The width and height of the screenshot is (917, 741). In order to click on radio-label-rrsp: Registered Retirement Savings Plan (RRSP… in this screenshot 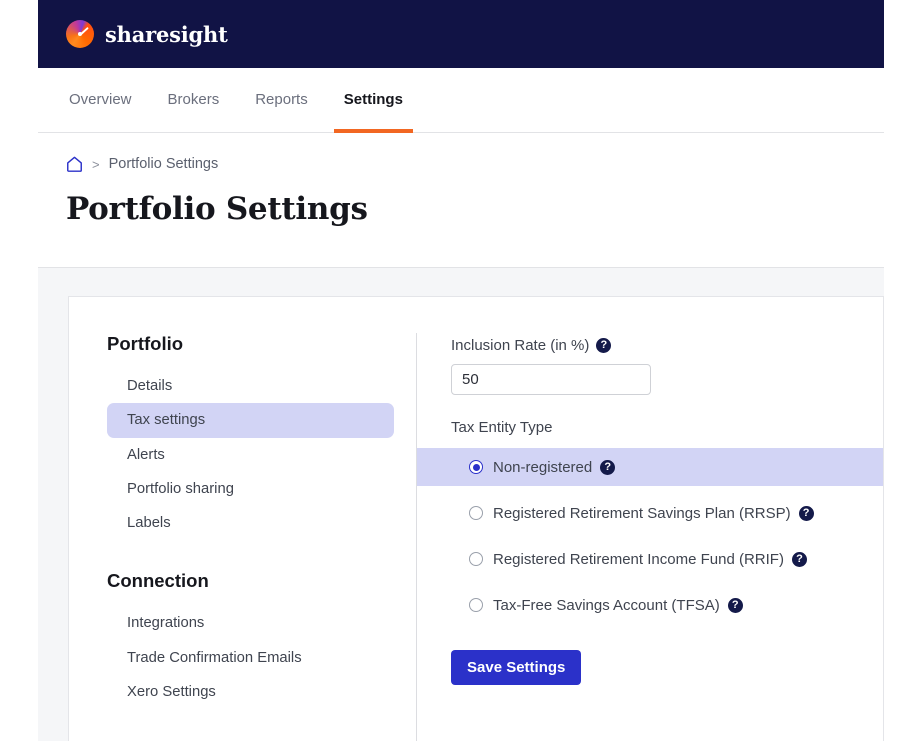, I will do `click(653, 513)`.